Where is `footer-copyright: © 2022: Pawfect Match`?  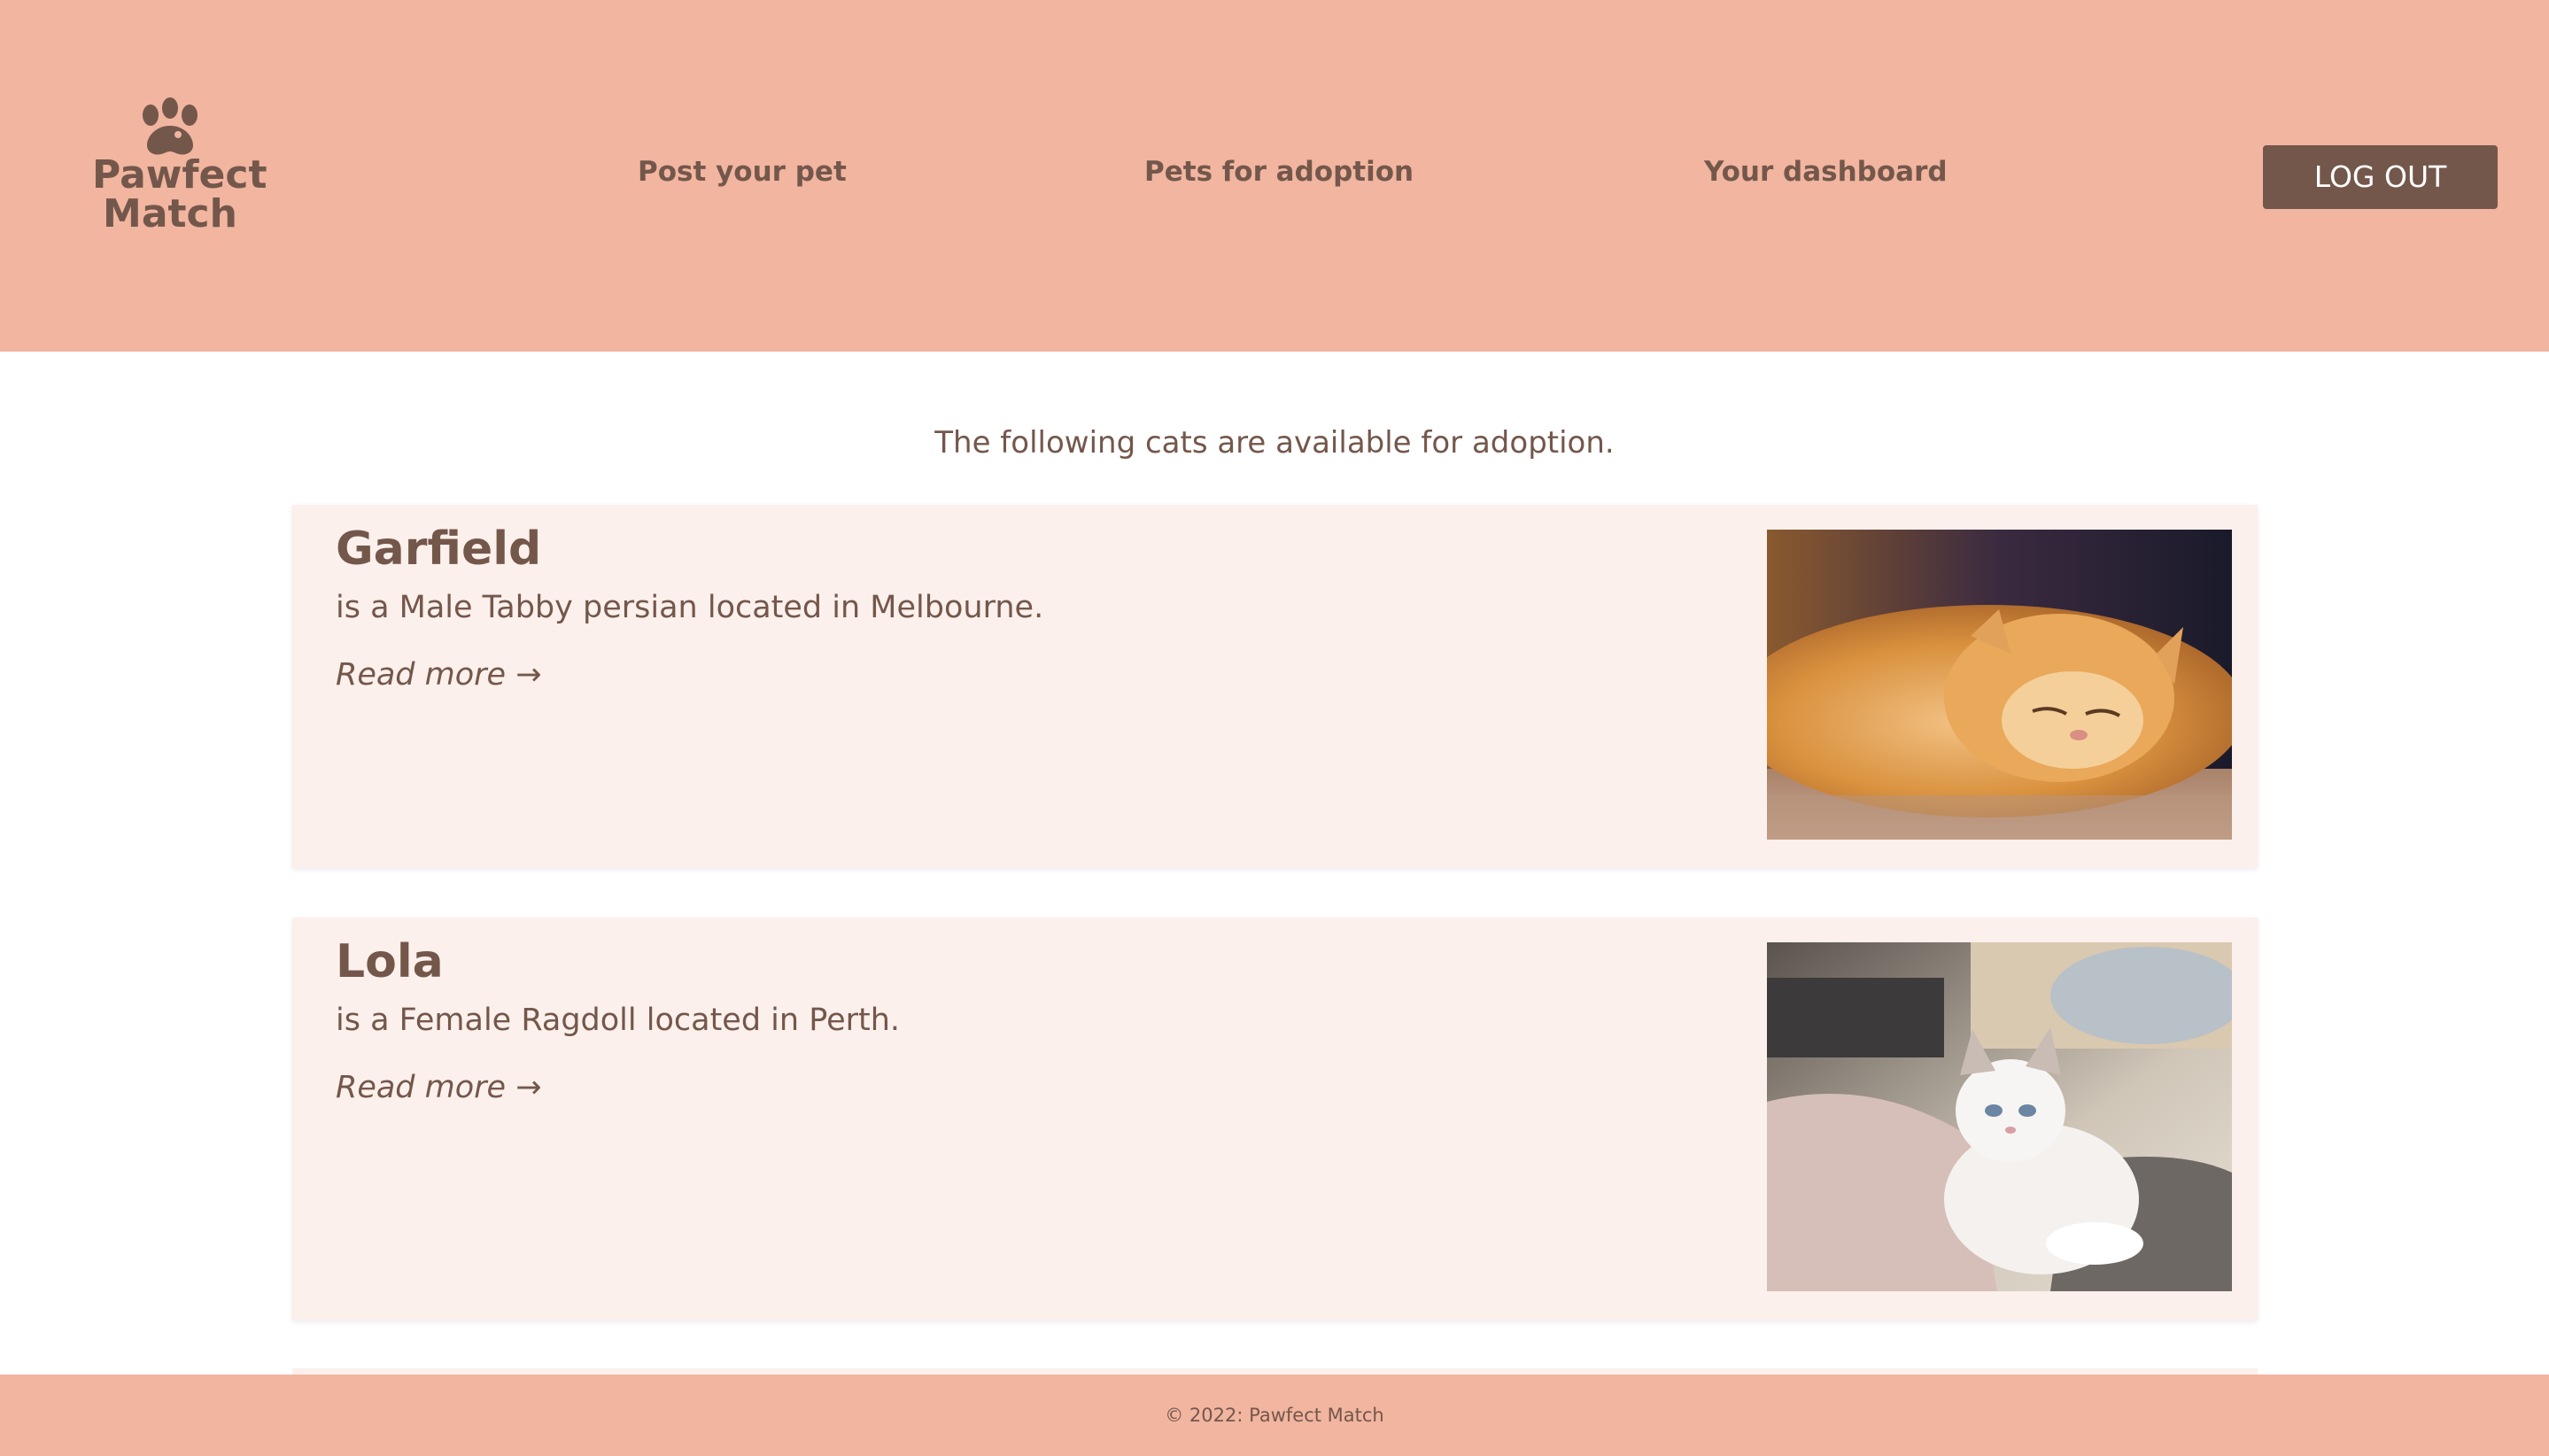
footer-copyright: © 2022: Pawfect Match is located at coordinates (1275, 1415).